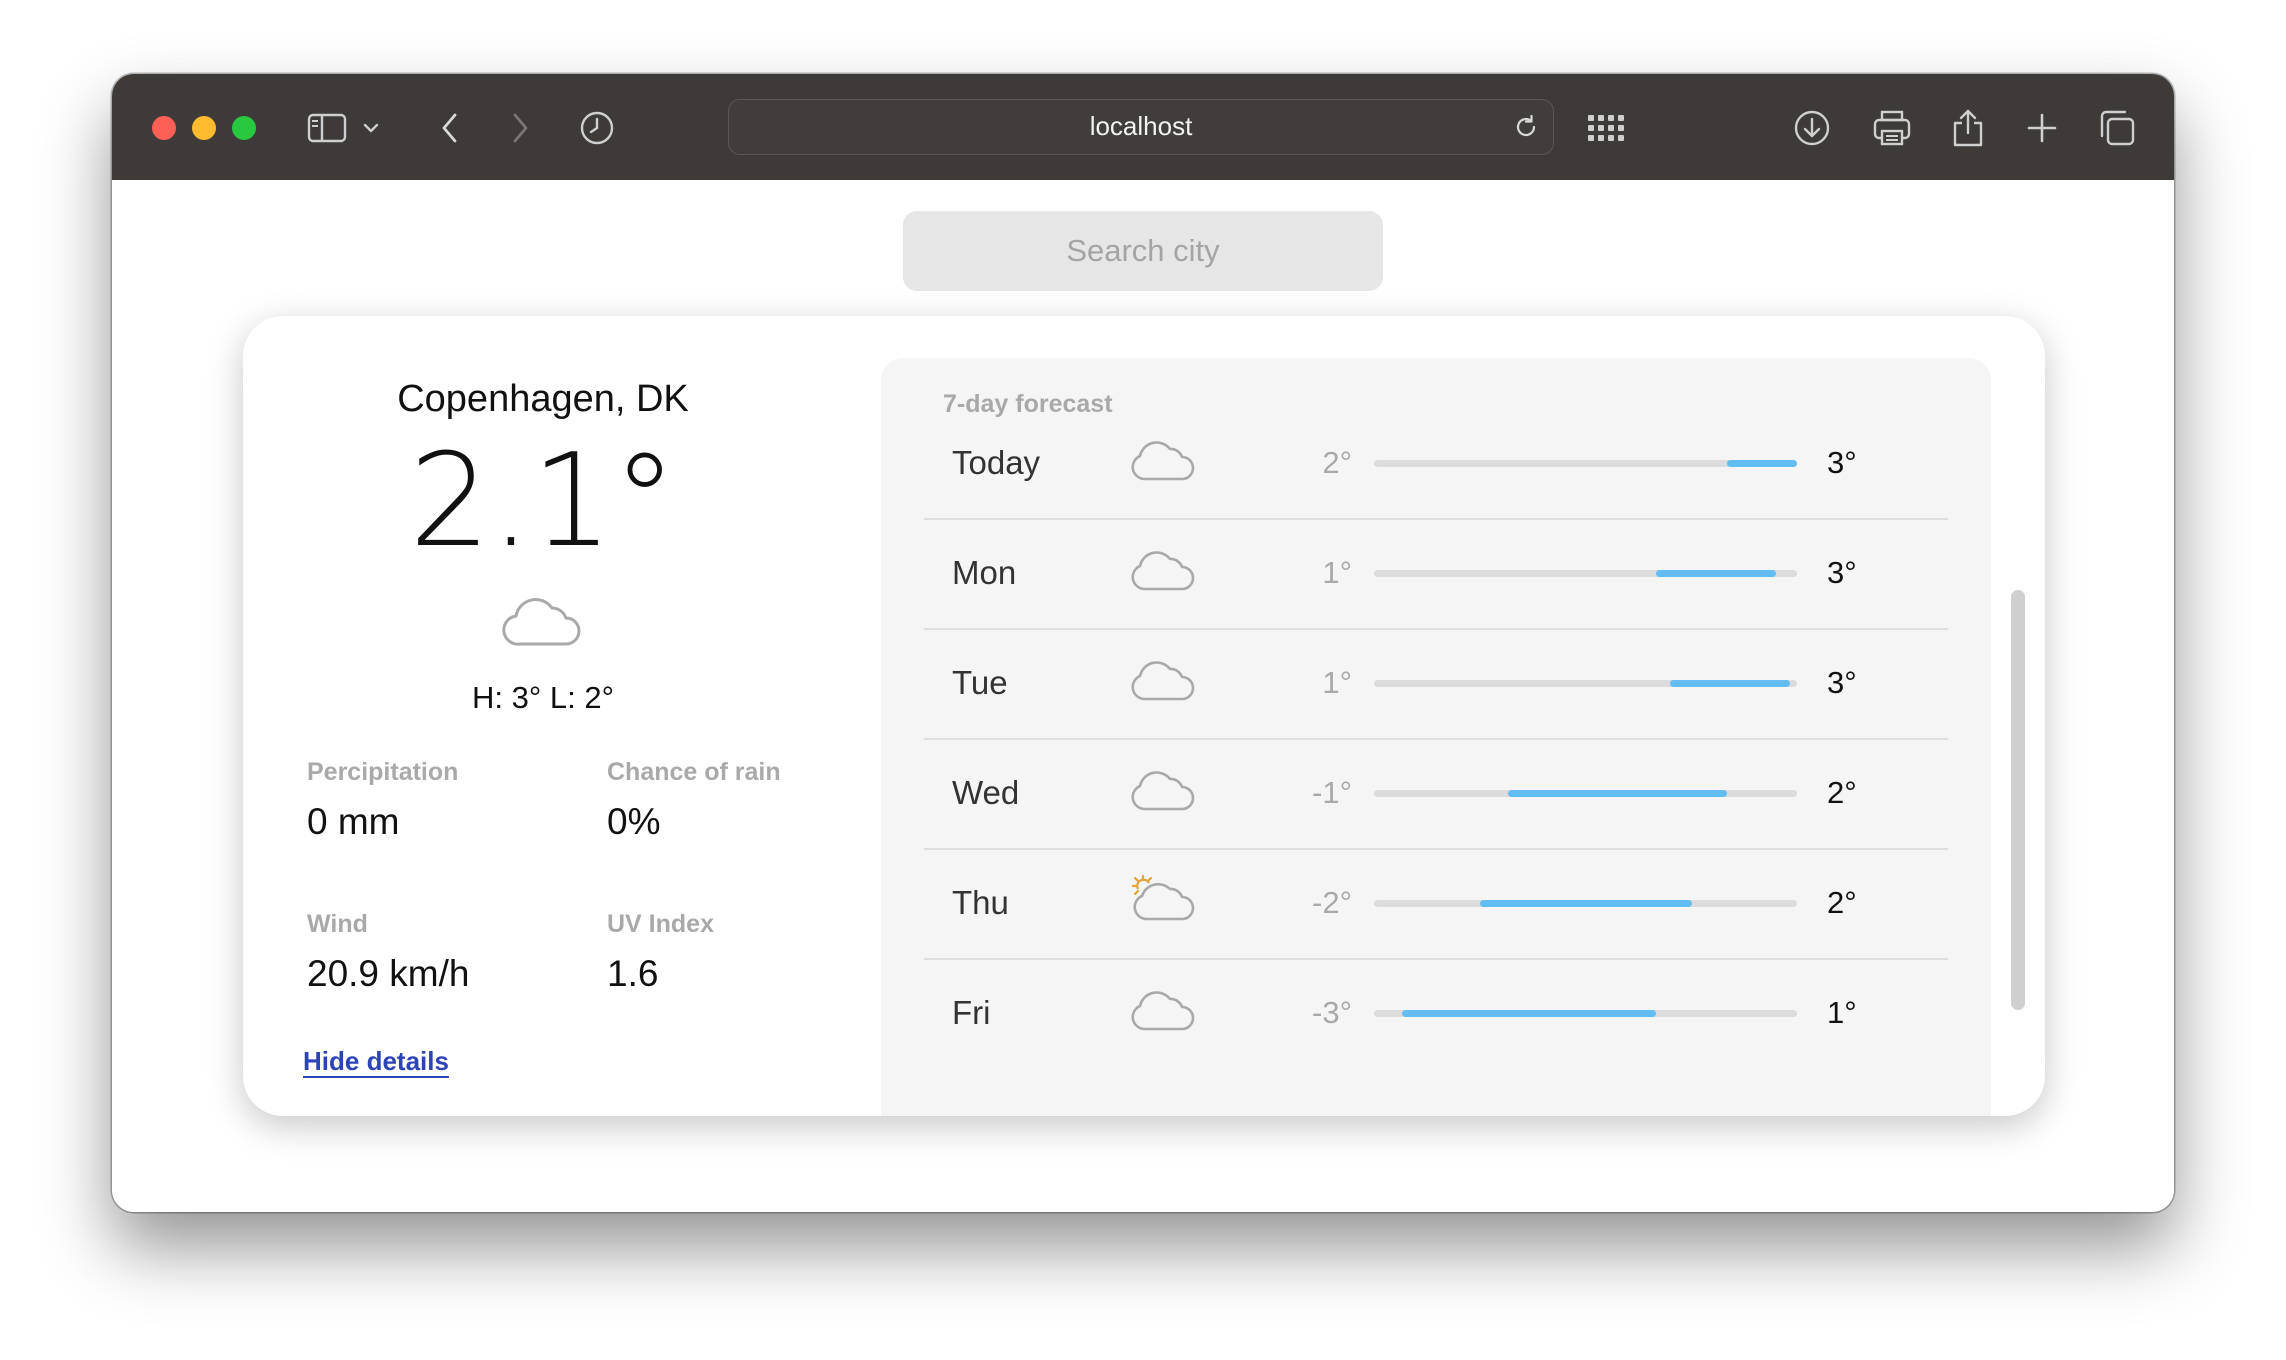  What do you see at coordinates (353, 821) in the screenshot?
I see `detail-value: 0 mm` at bounding box center [353, 821].